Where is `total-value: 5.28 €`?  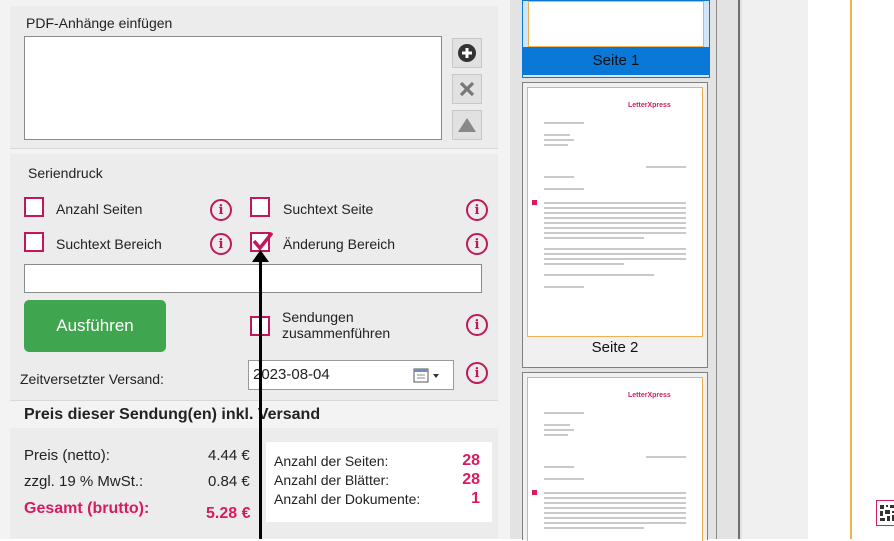 total-value: 5.28 € is located at coordinates (228, 513).